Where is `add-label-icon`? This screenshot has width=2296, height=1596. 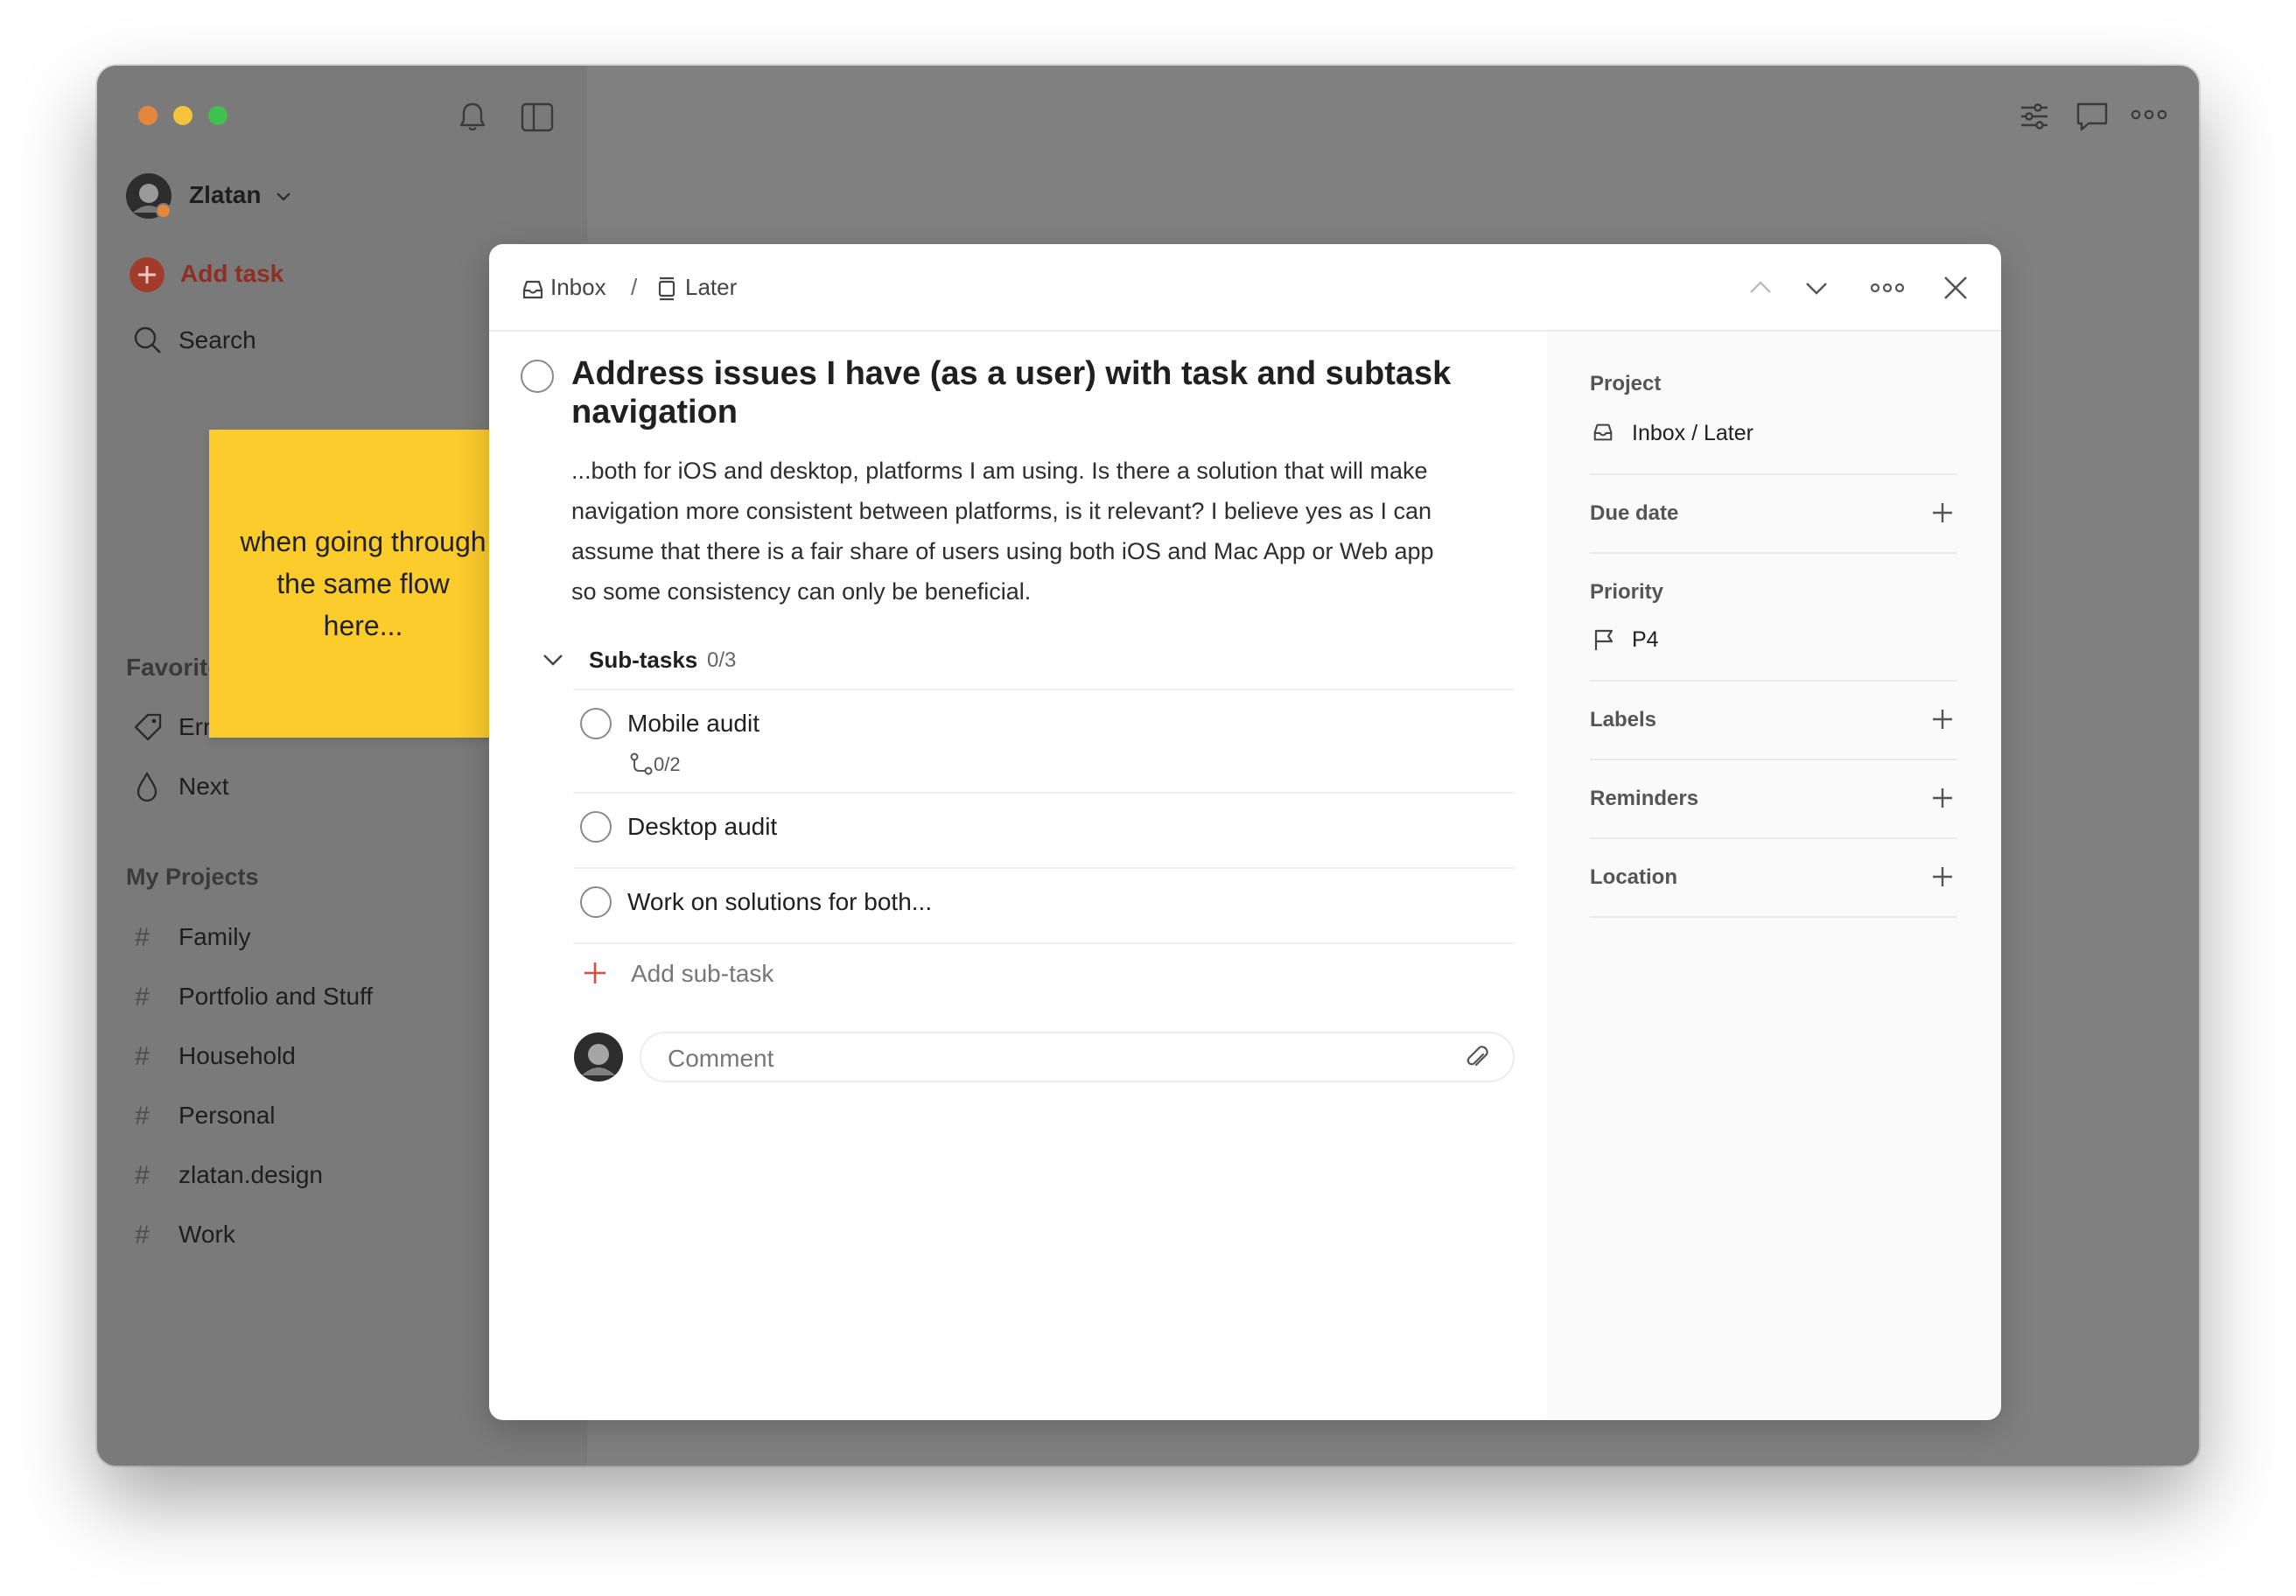 add-label-icon is located at coordinates (1942, 719).